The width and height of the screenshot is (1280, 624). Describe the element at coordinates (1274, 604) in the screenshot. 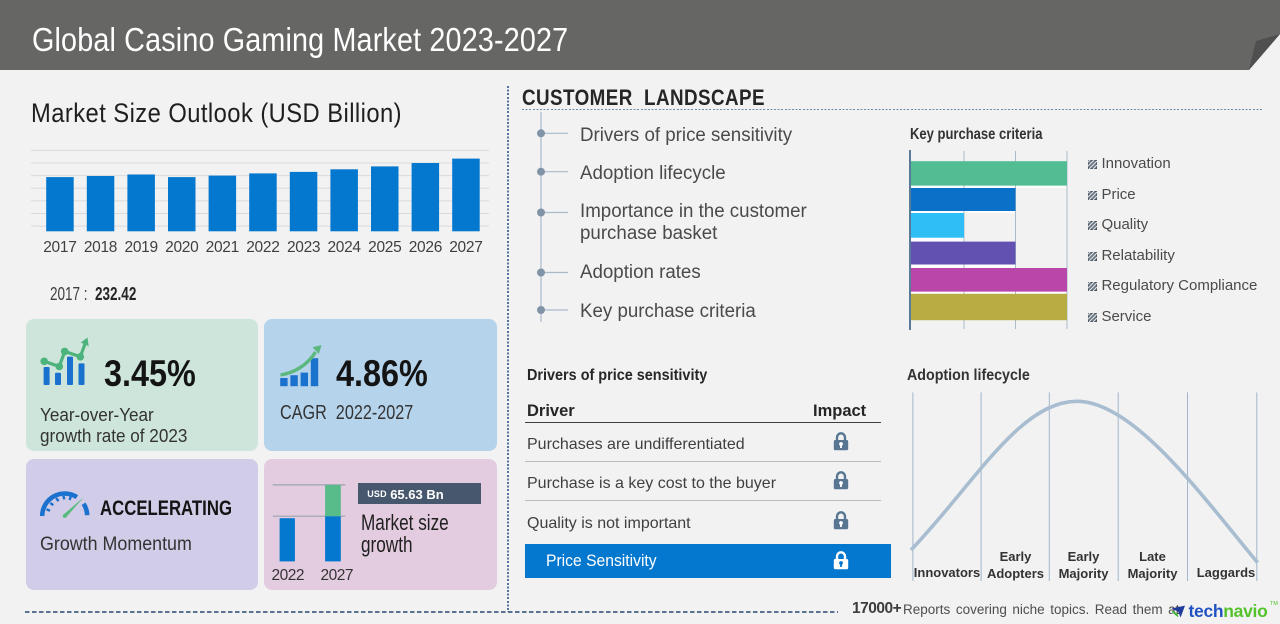

I see `svg-text: TM` at that location.